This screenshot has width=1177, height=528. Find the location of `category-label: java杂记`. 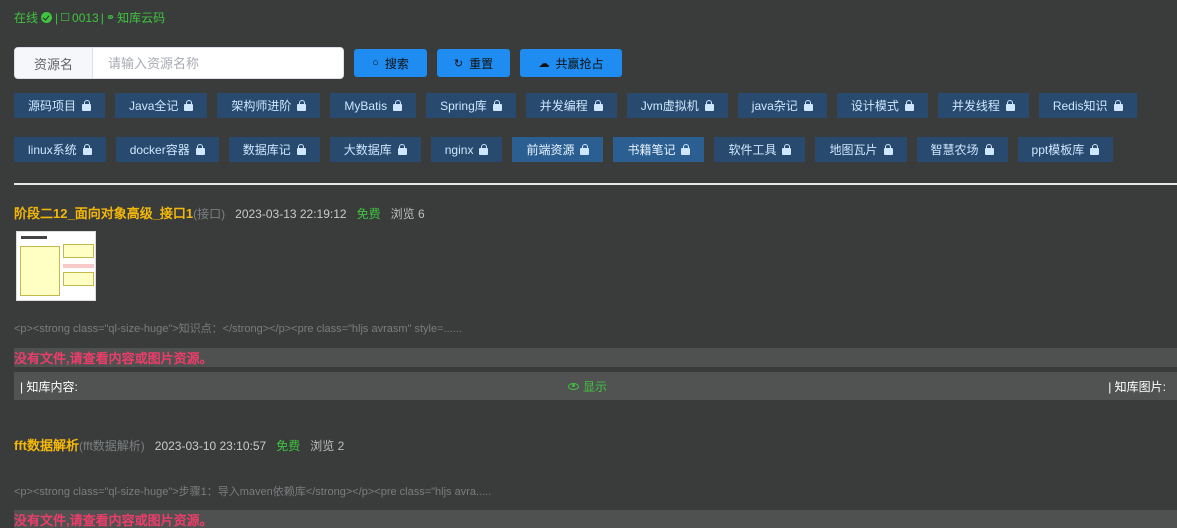

category-label: java杂记 is located at coordinates (774, 106).